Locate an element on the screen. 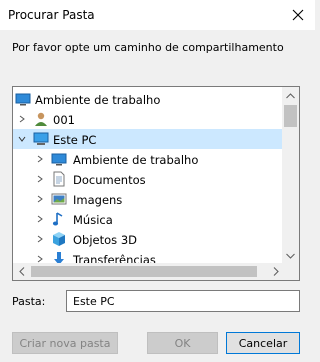 The height and width of the screenshot is (362, 320). tree-item-label: Objetos 3D is located at coordinates (105, 240).